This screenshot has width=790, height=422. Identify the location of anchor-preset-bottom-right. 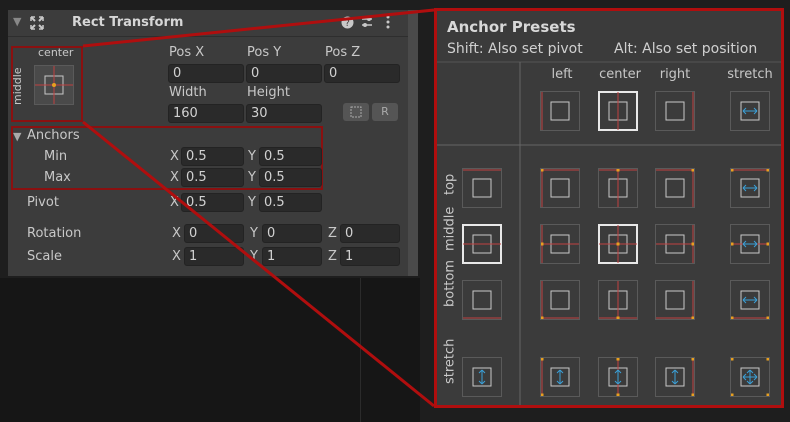
(675, 300).